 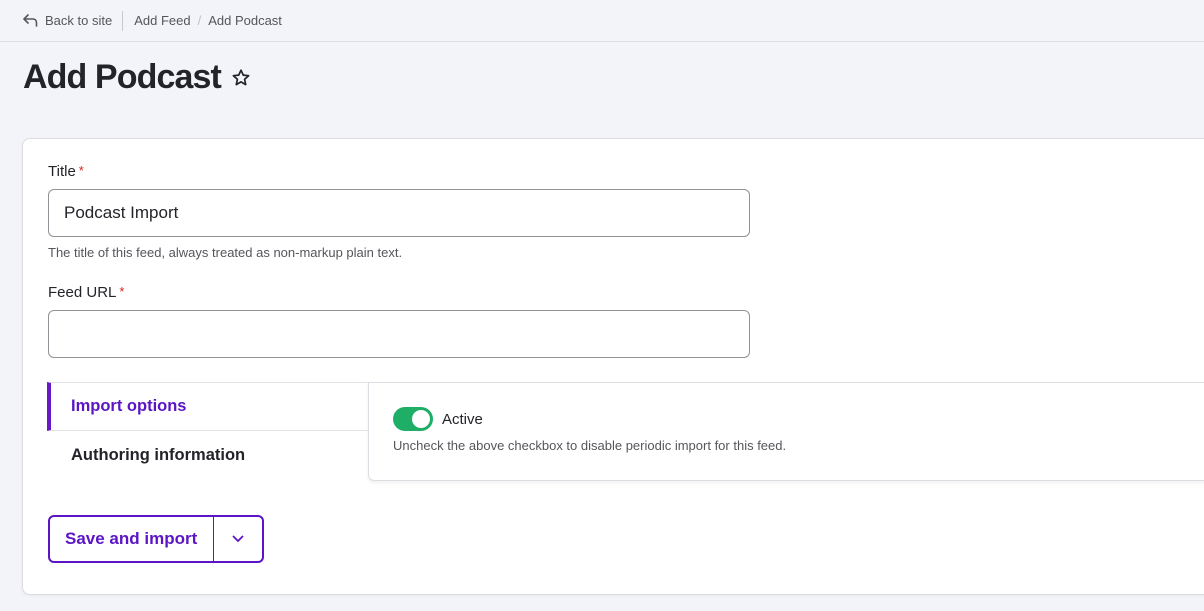 I want to click on active-toggle-row: Active, so click(x=438, y=419).